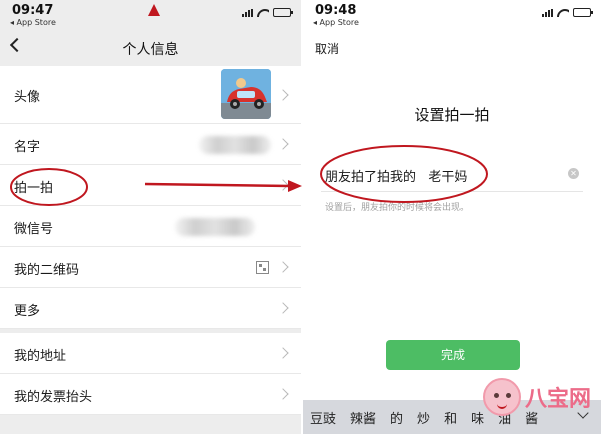 The height and width of the screenshot is (434, 601). Describe the element at coordinates (396, 417) in the screenshot. I see `keyboard-candidate: 的` at that location.